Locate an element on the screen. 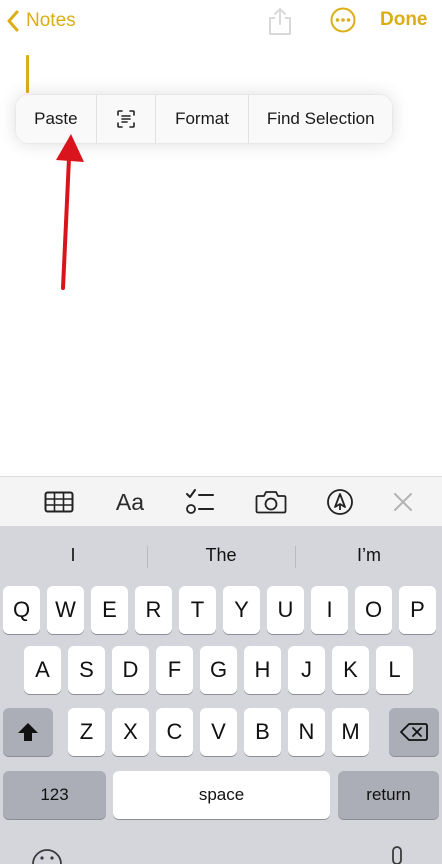  key-m: M is located at coordinates (350, 732).